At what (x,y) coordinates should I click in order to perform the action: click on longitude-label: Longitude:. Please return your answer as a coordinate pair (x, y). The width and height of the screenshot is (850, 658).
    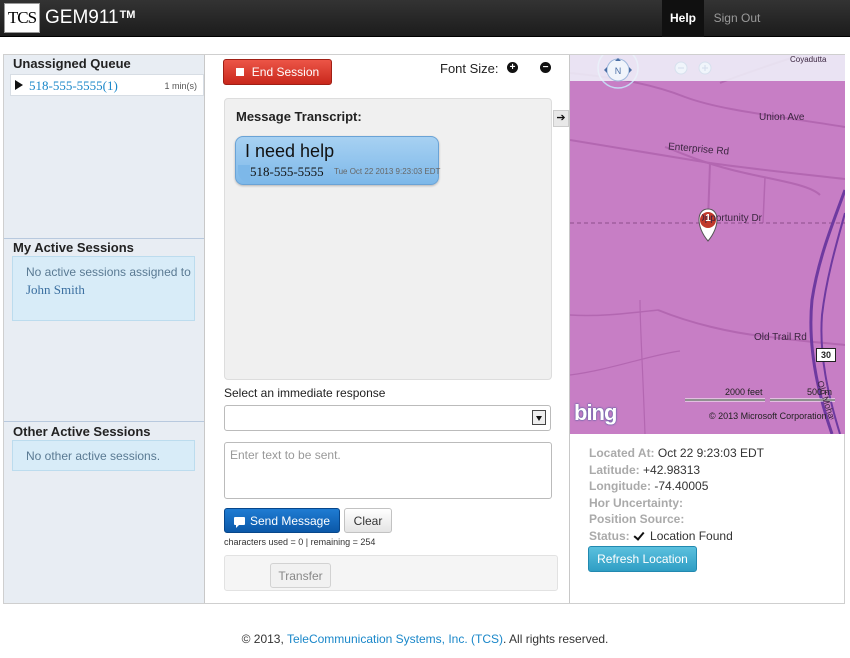
    Looking at the image, I should click on (620, 486).